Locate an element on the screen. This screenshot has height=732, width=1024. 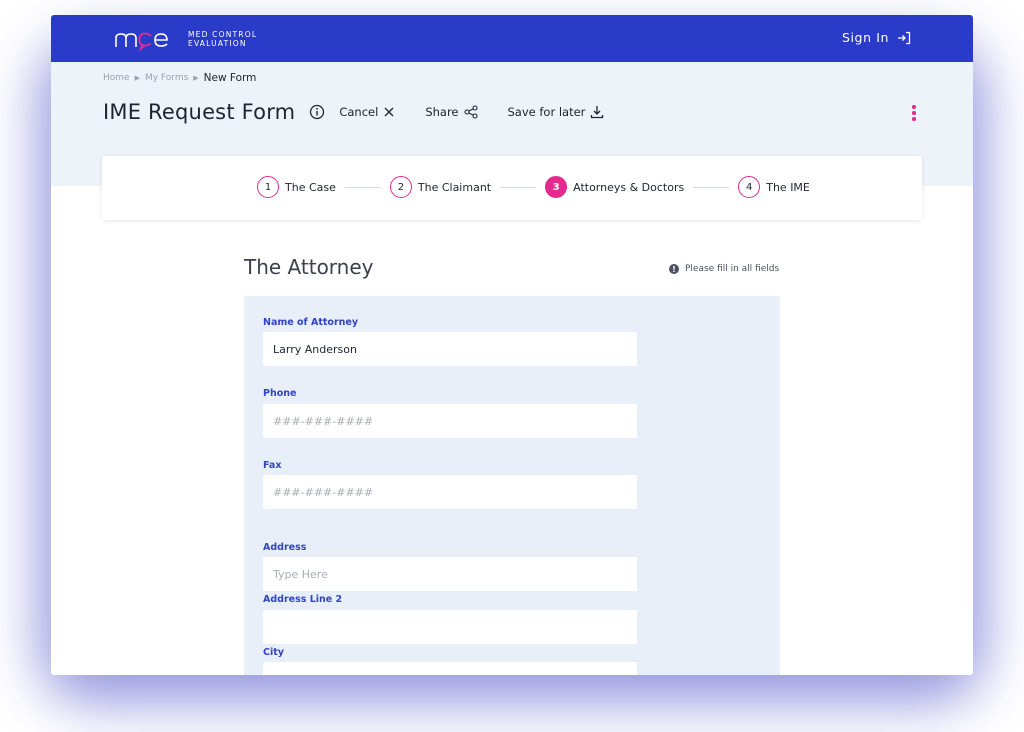
step-number: 2 is located at coordinates (400, 187).